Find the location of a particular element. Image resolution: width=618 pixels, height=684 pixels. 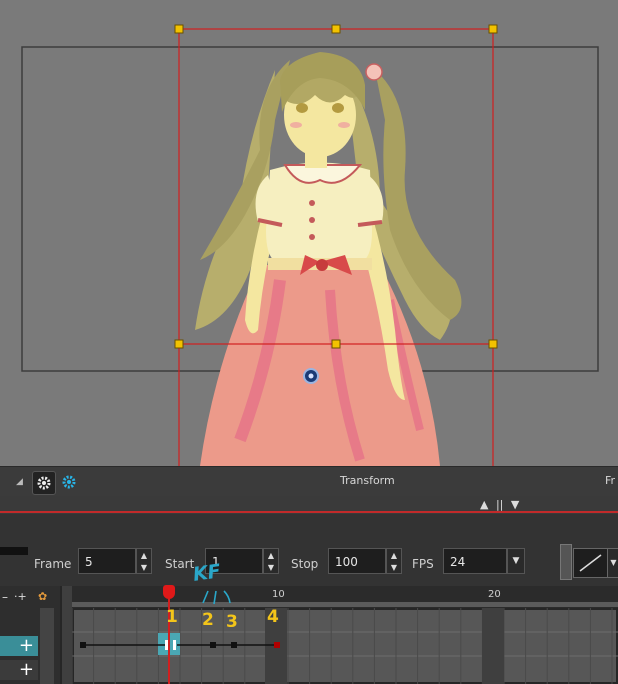

ruler-track is located at coordinates (345, 604).